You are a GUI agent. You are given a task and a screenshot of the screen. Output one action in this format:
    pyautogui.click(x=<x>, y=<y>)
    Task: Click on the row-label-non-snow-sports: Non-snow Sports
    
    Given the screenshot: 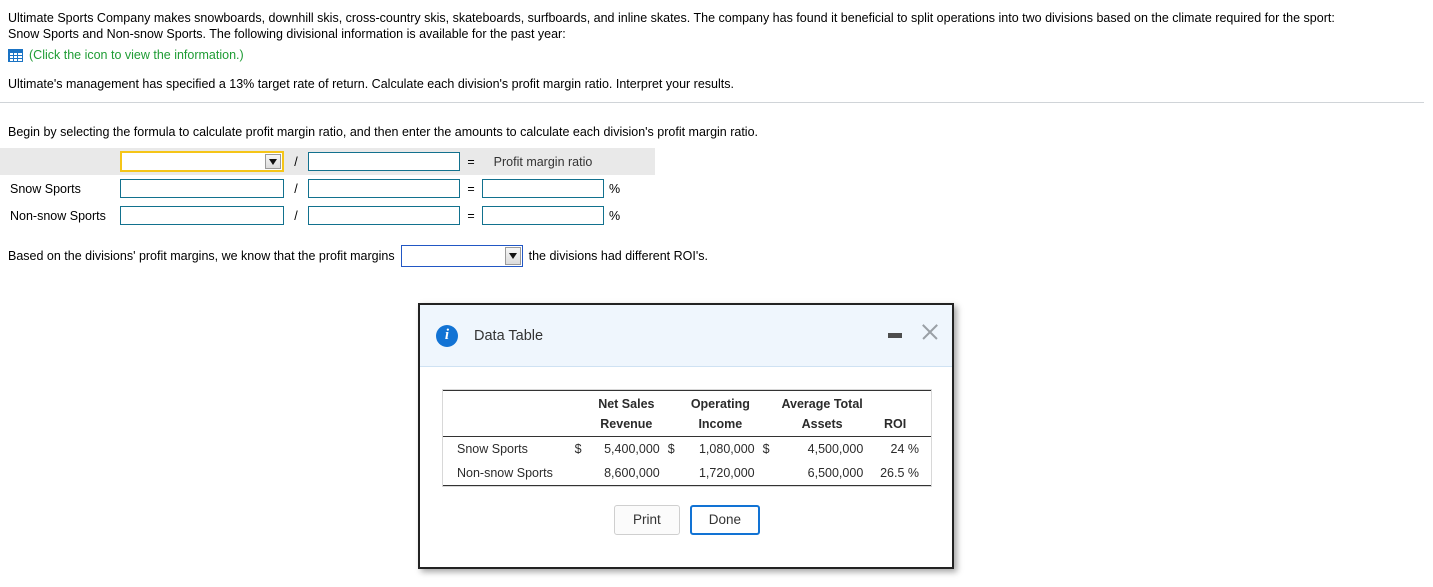 What is the action you would take?
    pyautogui.click(x=58, y=215)
    